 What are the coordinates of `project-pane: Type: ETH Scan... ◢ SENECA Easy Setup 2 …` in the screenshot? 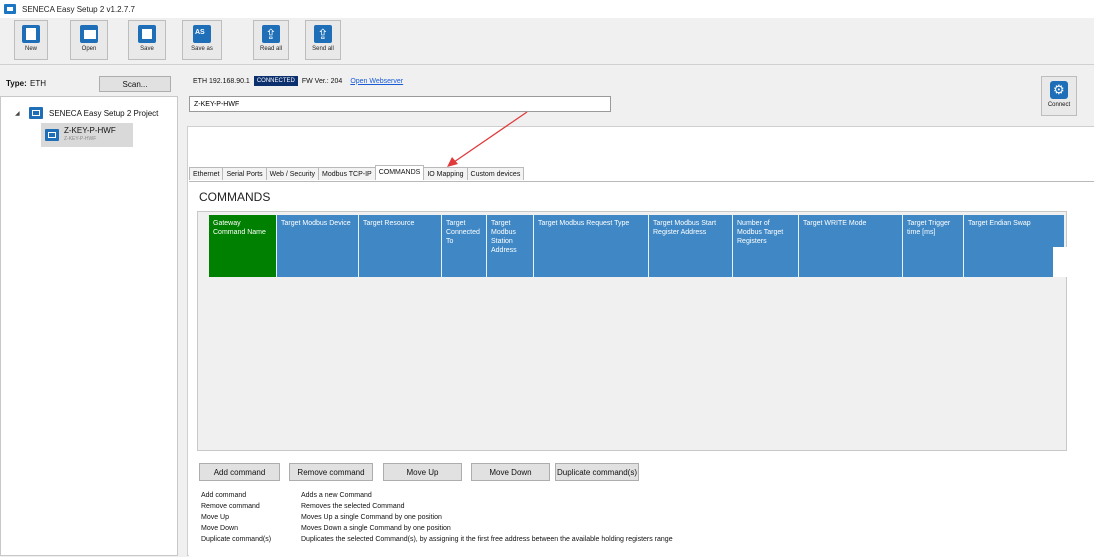 It's located at (89, 311).